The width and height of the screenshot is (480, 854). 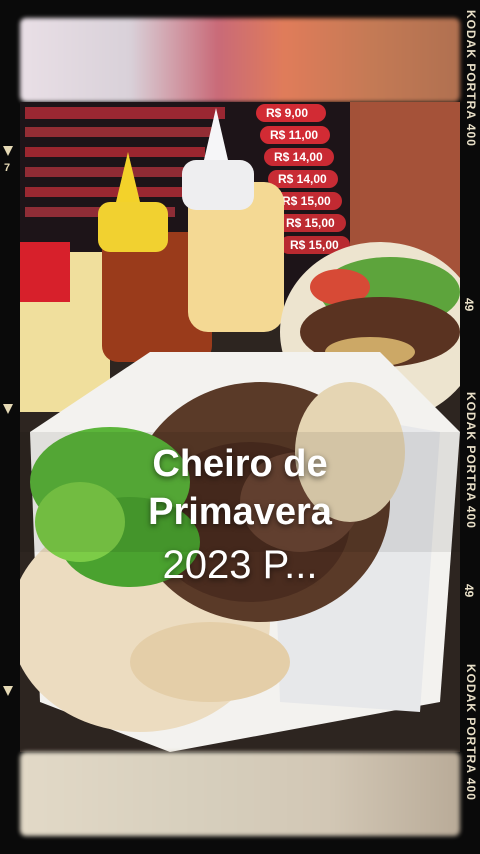 What do you see at coordinates (294, 135) in the screenshot?
I see `price-tag-2: R$ 11,00` at bounding box center [294, 135].